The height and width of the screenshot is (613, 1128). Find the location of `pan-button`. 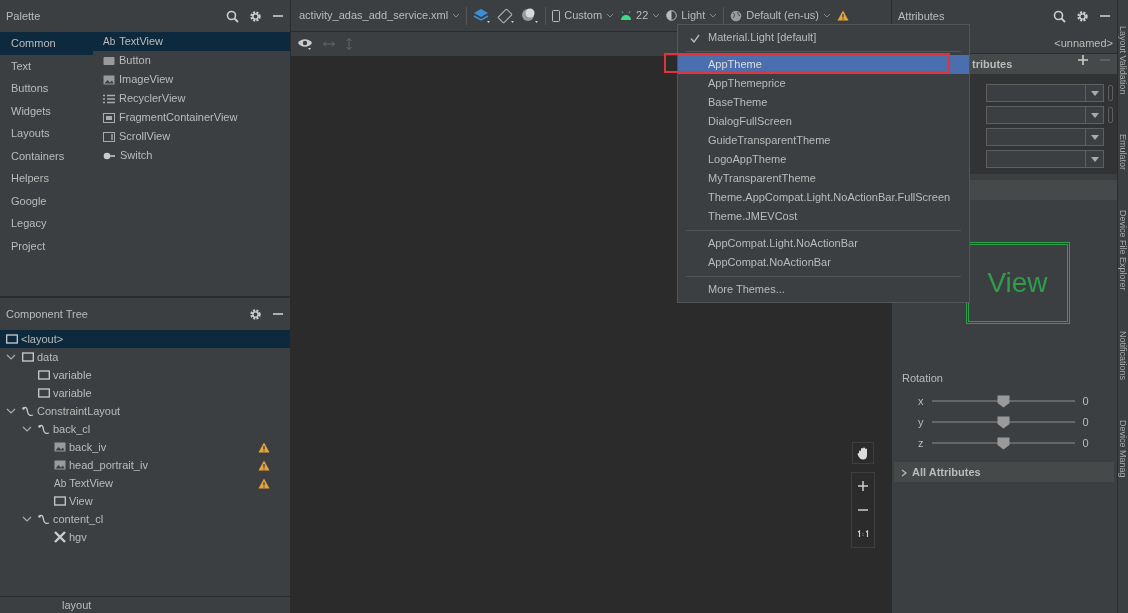

pan-button is located at coordinates (863, 453).